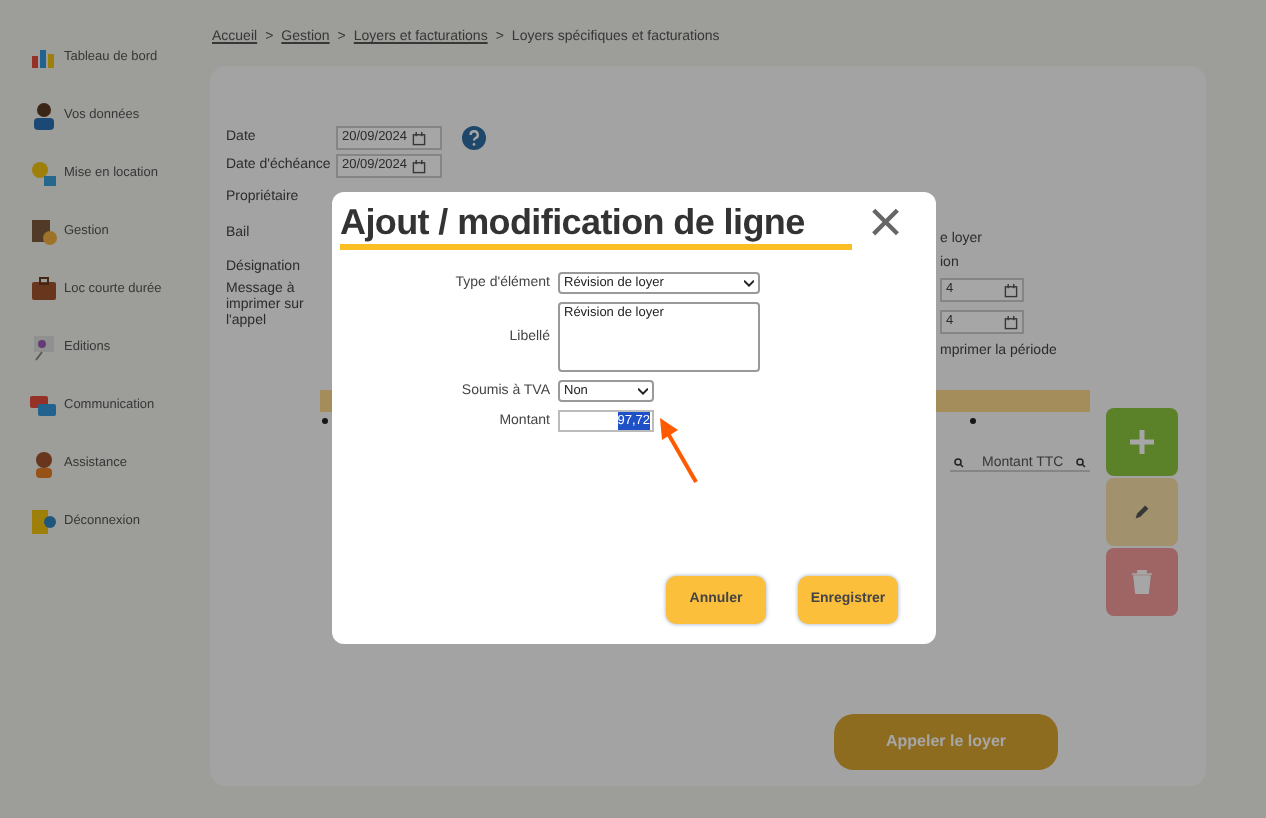 The image size is (1266, 818). I want to click on delete-button, so click(1142, 582).